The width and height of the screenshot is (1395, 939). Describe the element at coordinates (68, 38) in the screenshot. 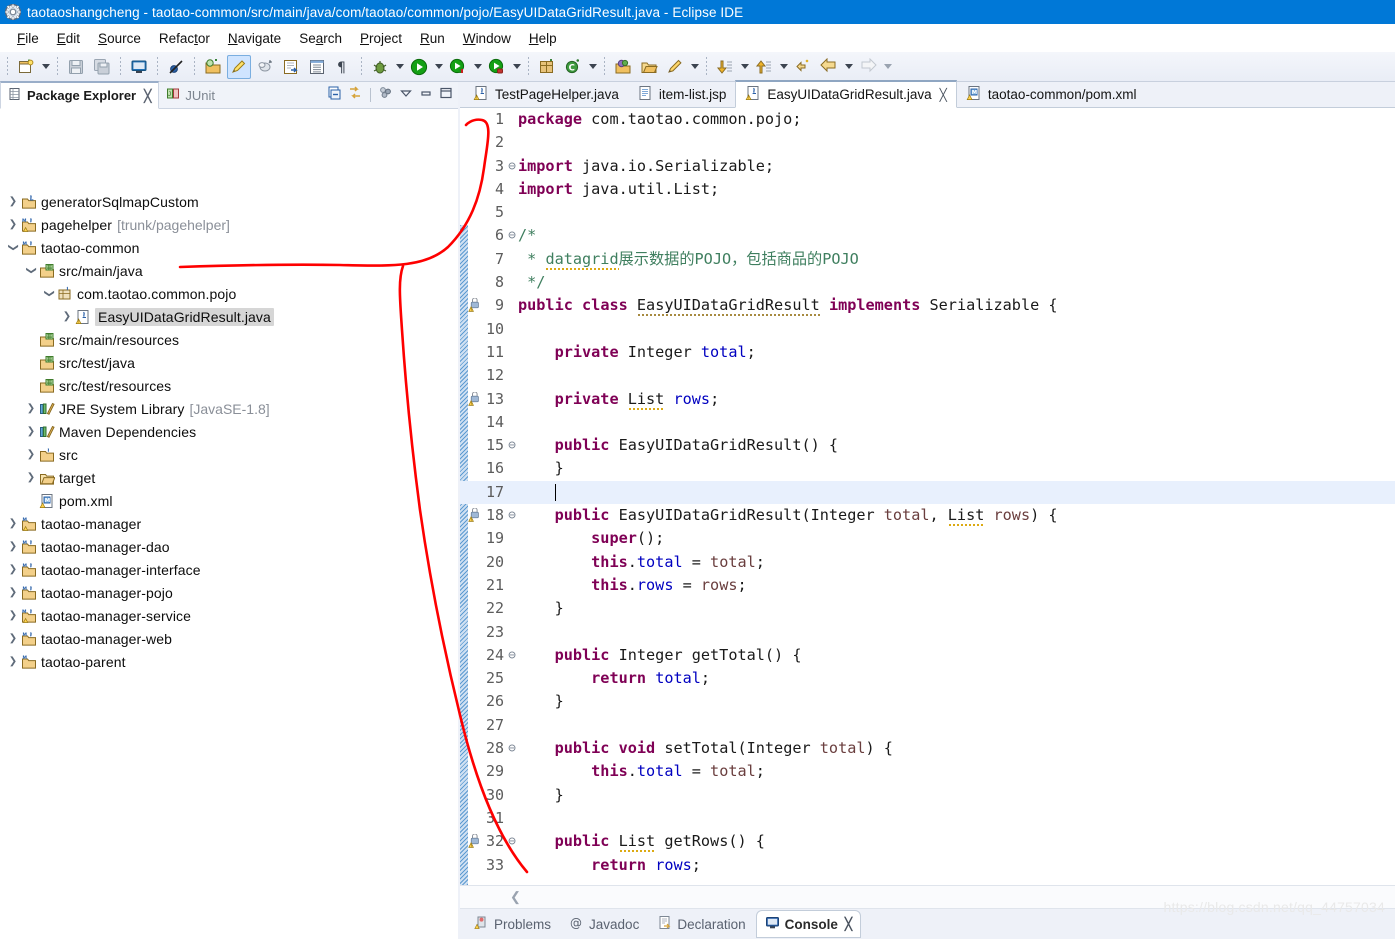

I see `menu-edit: Edit` at that location.